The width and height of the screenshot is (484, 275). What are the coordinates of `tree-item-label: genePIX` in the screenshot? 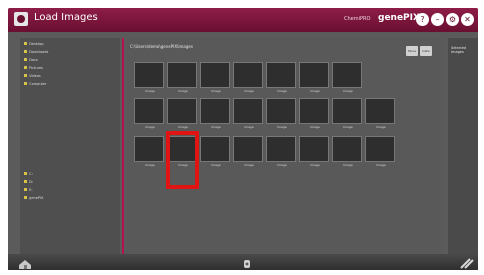 It's located at (36, 198).